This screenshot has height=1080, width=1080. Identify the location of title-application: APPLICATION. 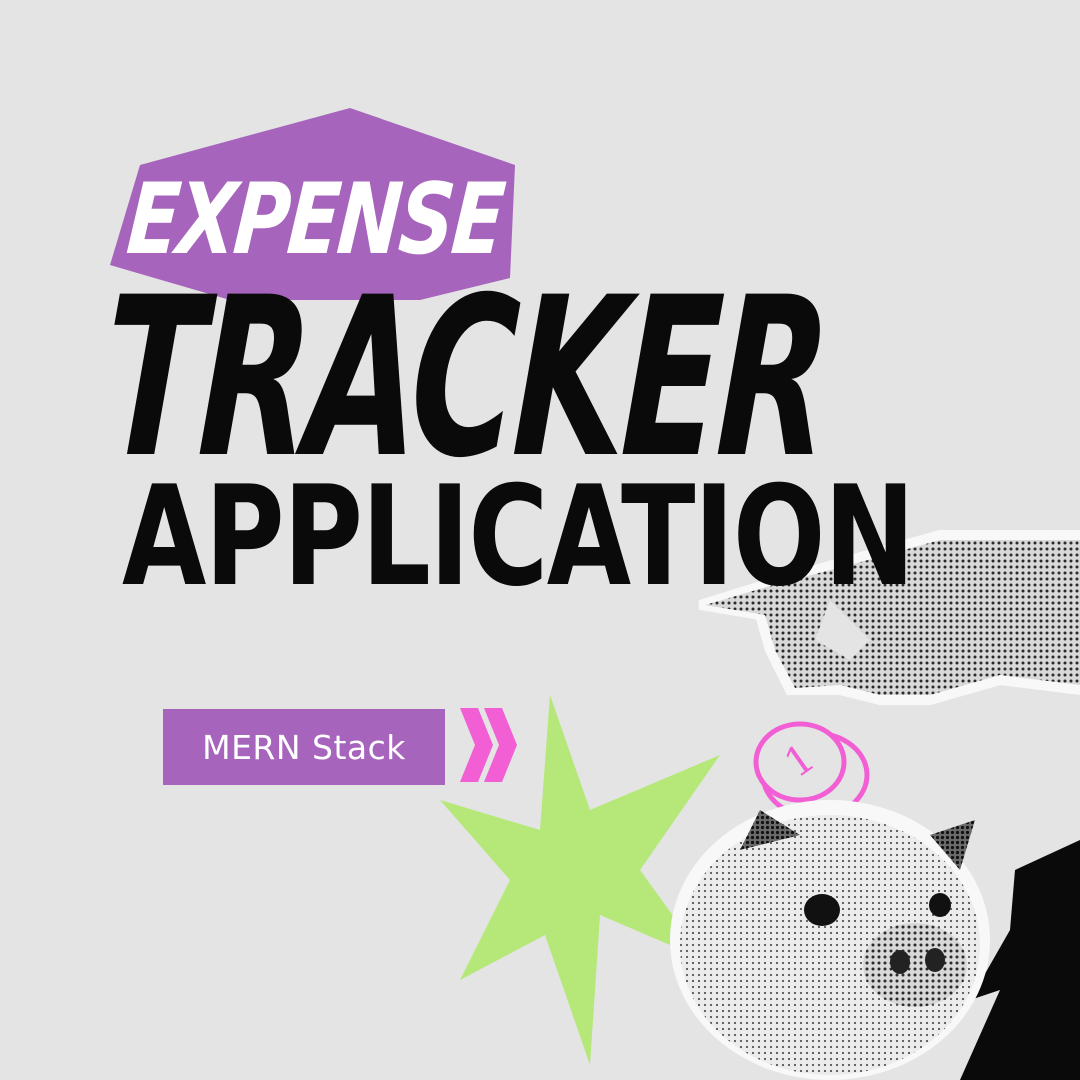
(518, 536).